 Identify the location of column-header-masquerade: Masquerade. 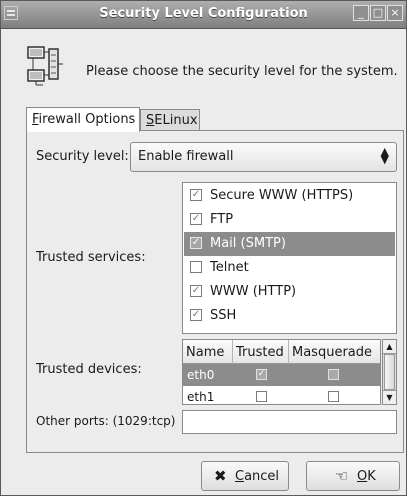
(334, 352).